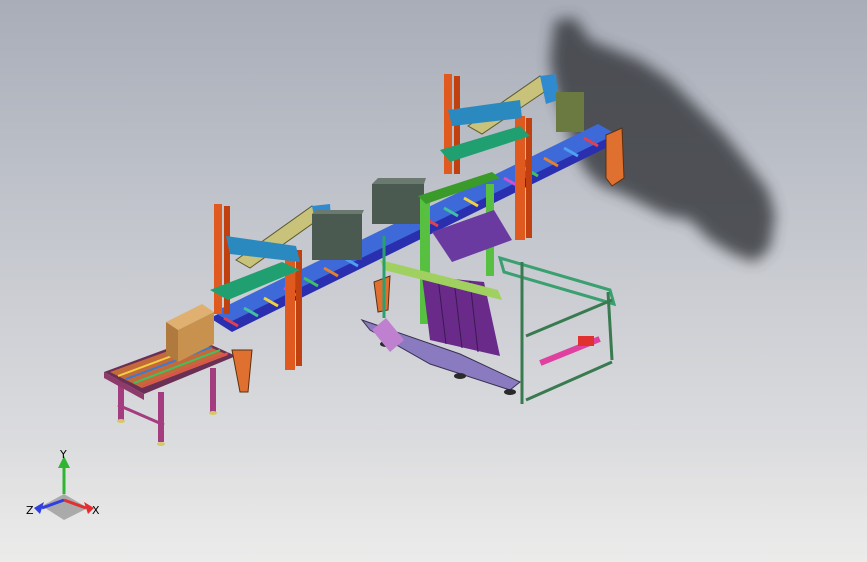  I want to click on y-axis-icon, so click(64, 475).